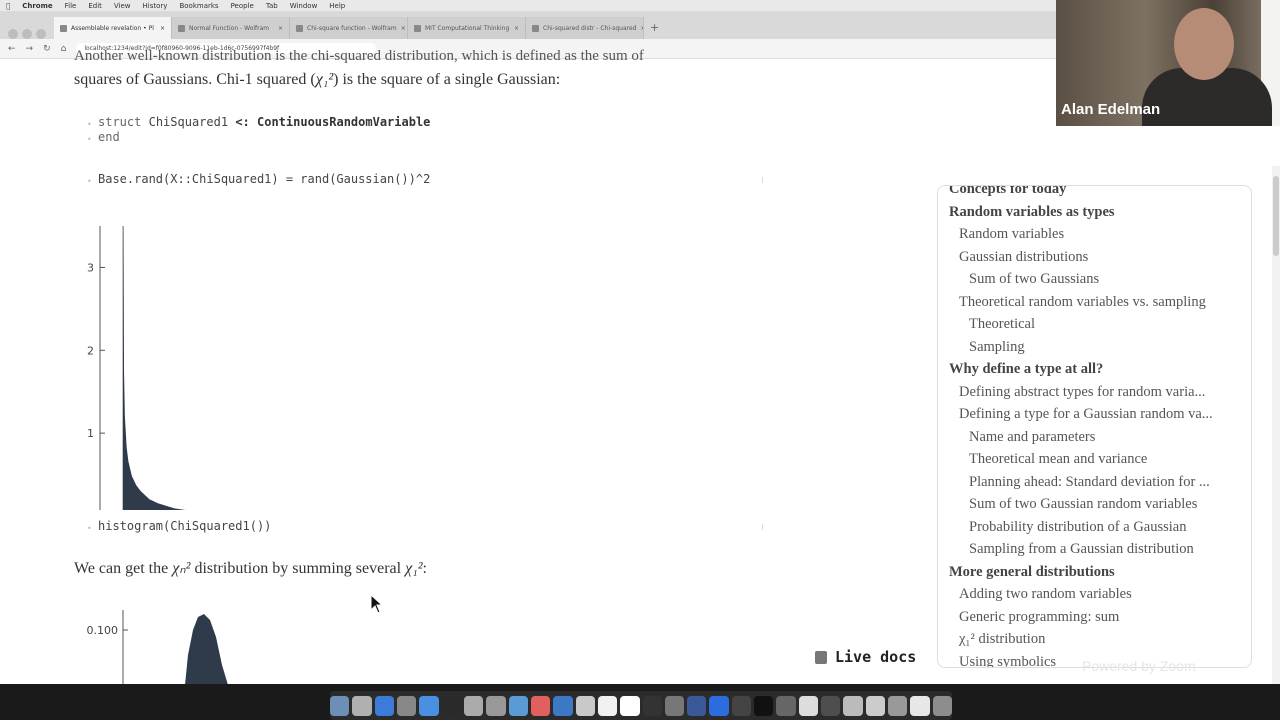 The height and width of the screenshot is (720, 1280). What do you see at coordinates (1094, 639) in the screenshot?
I see `toc-item: χ₁² distribution` at bounding box center [1094, 639].